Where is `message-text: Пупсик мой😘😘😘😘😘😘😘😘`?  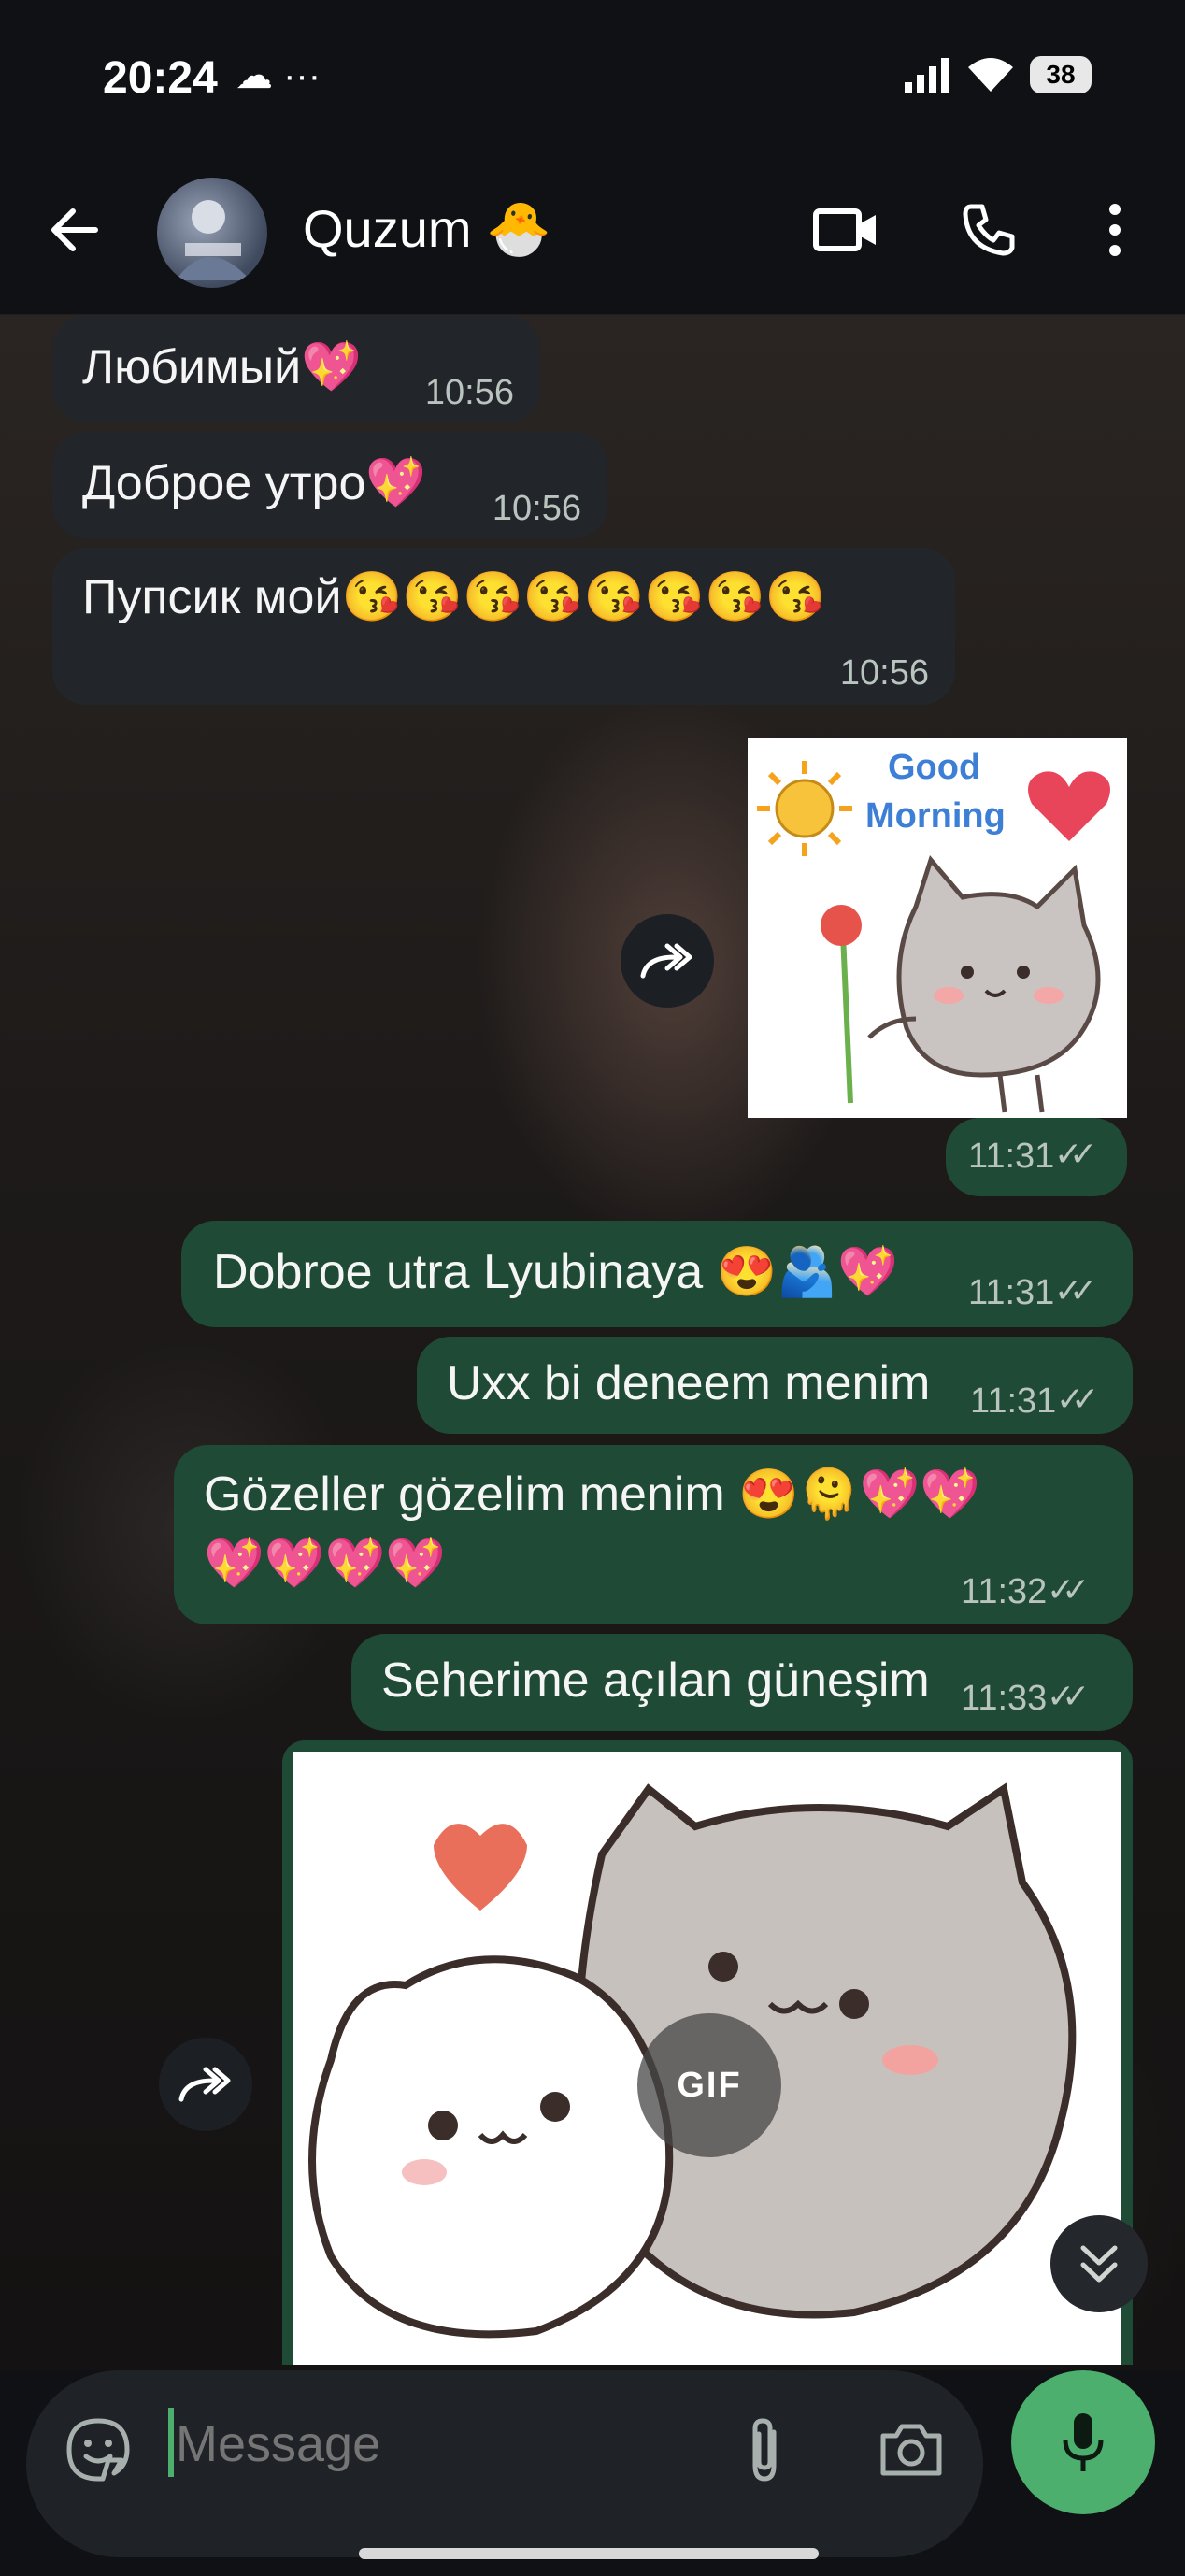
message-text: Пупсик мой😘😘😘😘😘😘😘😘 is located at coordinates (454, 597).